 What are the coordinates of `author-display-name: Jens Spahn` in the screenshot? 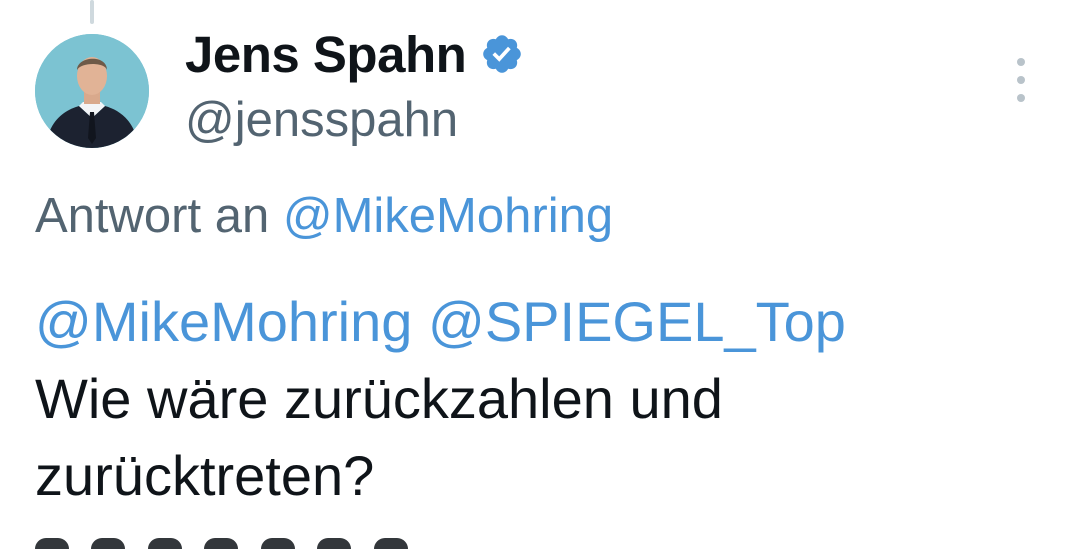 It's located at (326, 54).